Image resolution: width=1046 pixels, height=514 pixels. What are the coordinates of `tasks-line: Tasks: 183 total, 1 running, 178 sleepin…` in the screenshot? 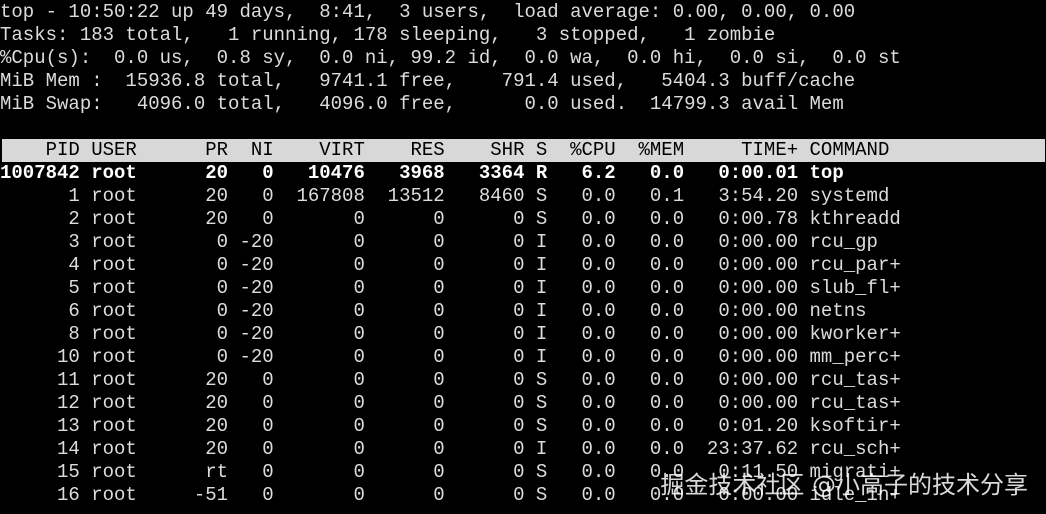 It's located at (388, 35).